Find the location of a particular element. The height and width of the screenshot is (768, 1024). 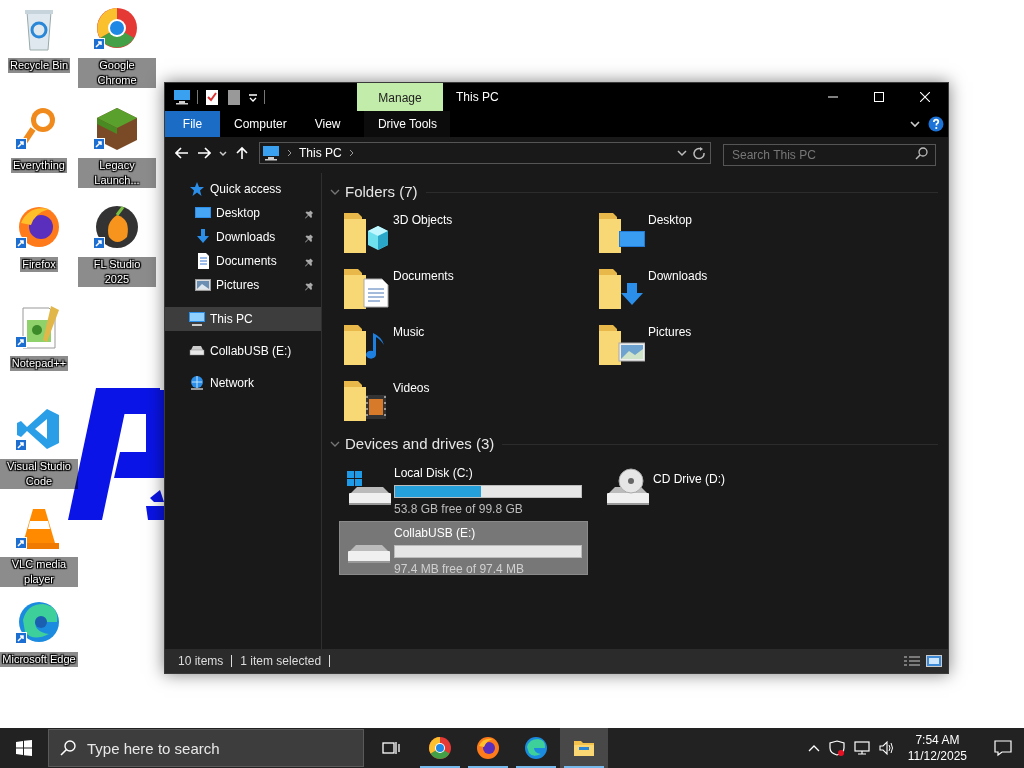

drive-tile: Local Disk (C:) 53.8 GB free of 99.8 GB is located at coordinates (463, 488).